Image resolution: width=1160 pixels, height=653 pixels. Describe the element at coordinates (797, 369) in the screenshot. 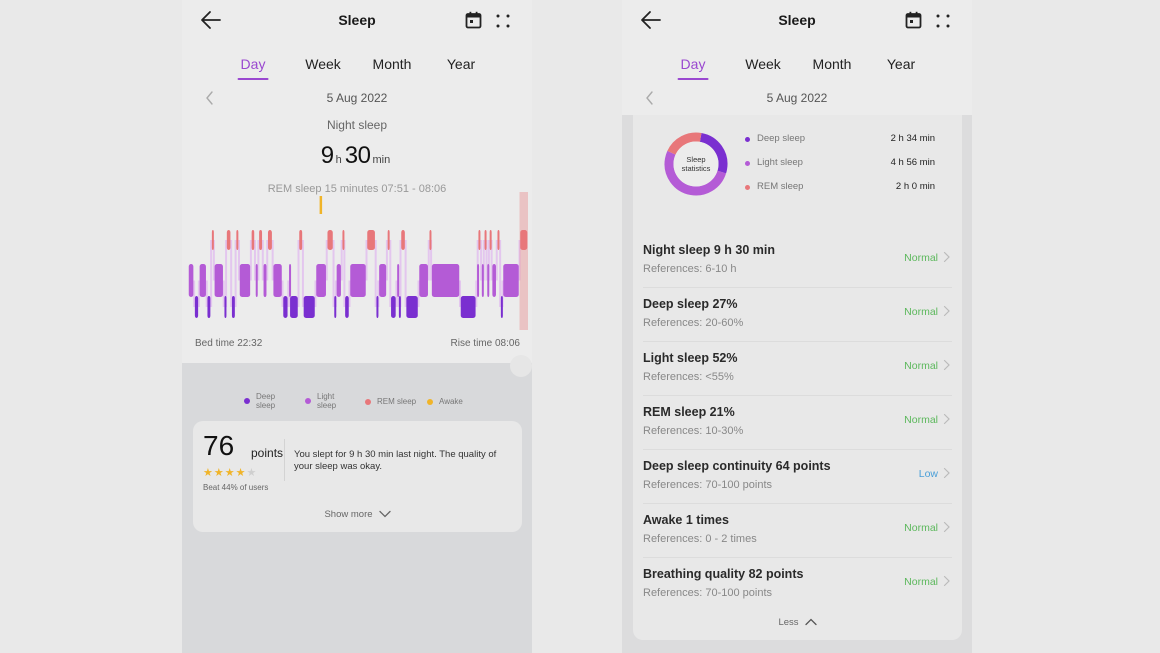

I see `metric-row: Light sleep 52% References: <55% Normal` at that location.